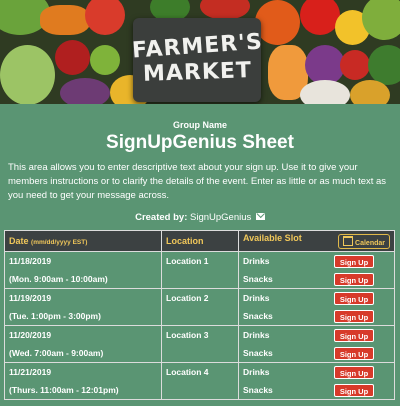 The width and height of the screenshot is (400, 406). I want to click on created-by: Created by: SignUpGenius, so click(200, 217).